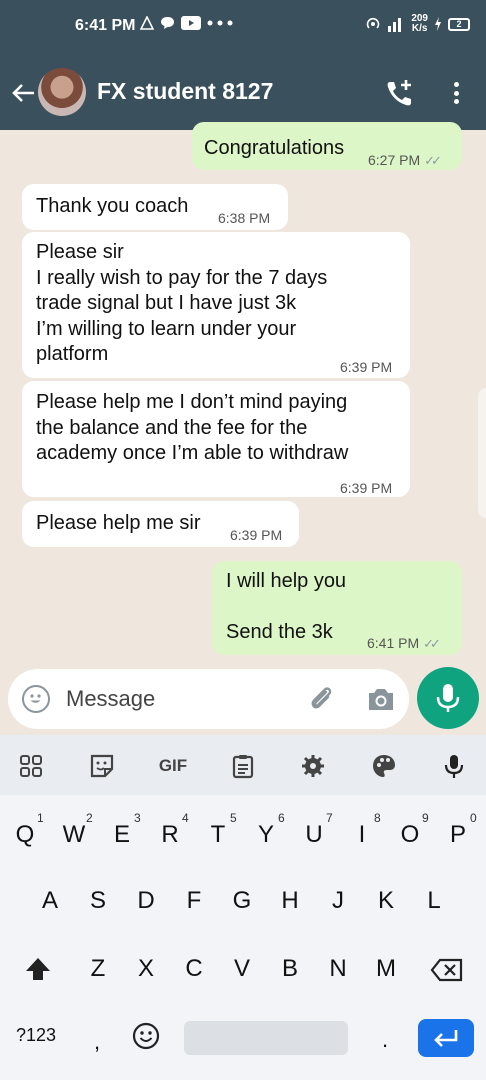  What do you see at coordinates (473, 818) in the screenshot?
I see `key-hint: 0` at bounding box center [473, 818].